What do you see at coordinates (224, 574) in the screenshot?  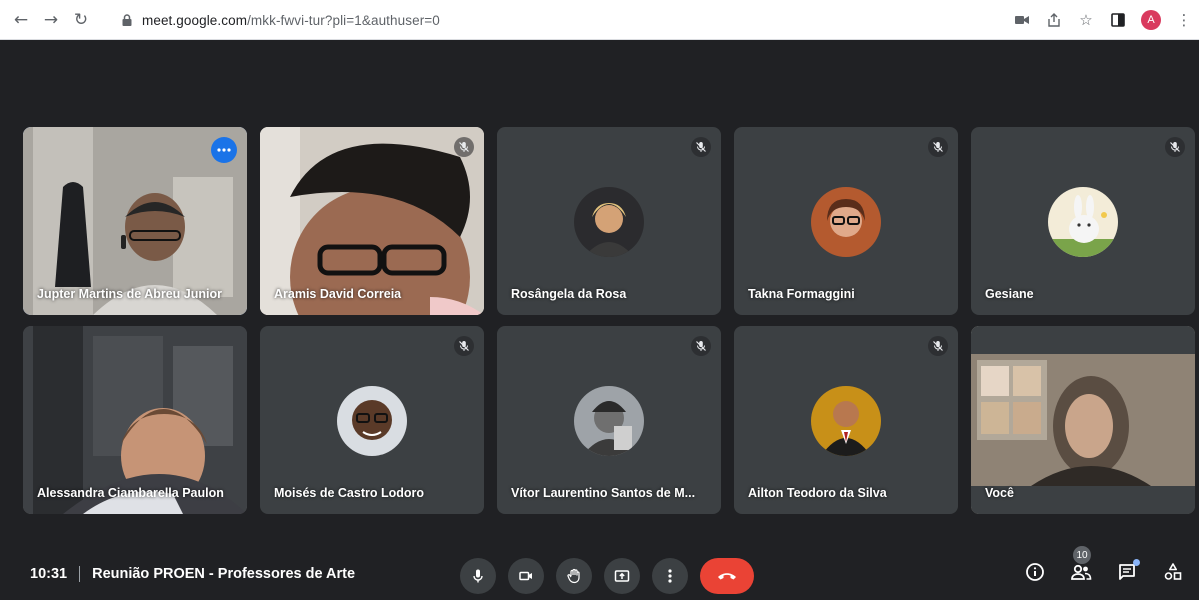 I see `meeting-title: Reunião PROEN - Professores de Arte` at bounding box center [224, 574].